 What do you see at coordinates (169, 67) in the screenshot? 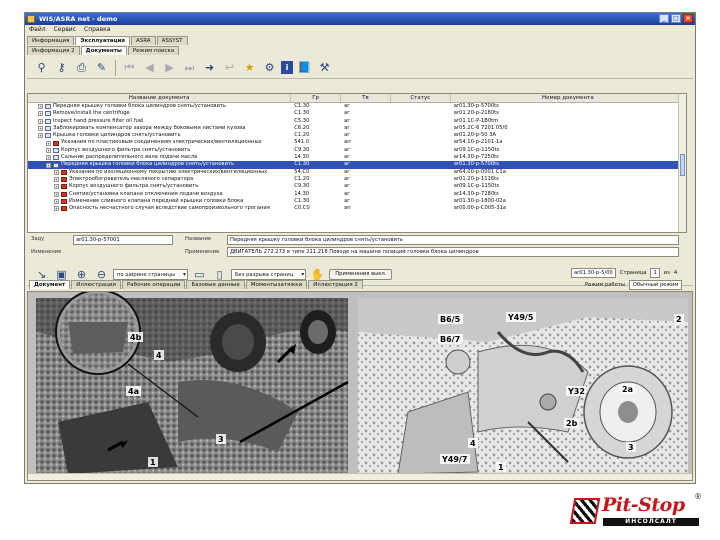
I see `next-icon: ▶` at bounding box center [169, 67].